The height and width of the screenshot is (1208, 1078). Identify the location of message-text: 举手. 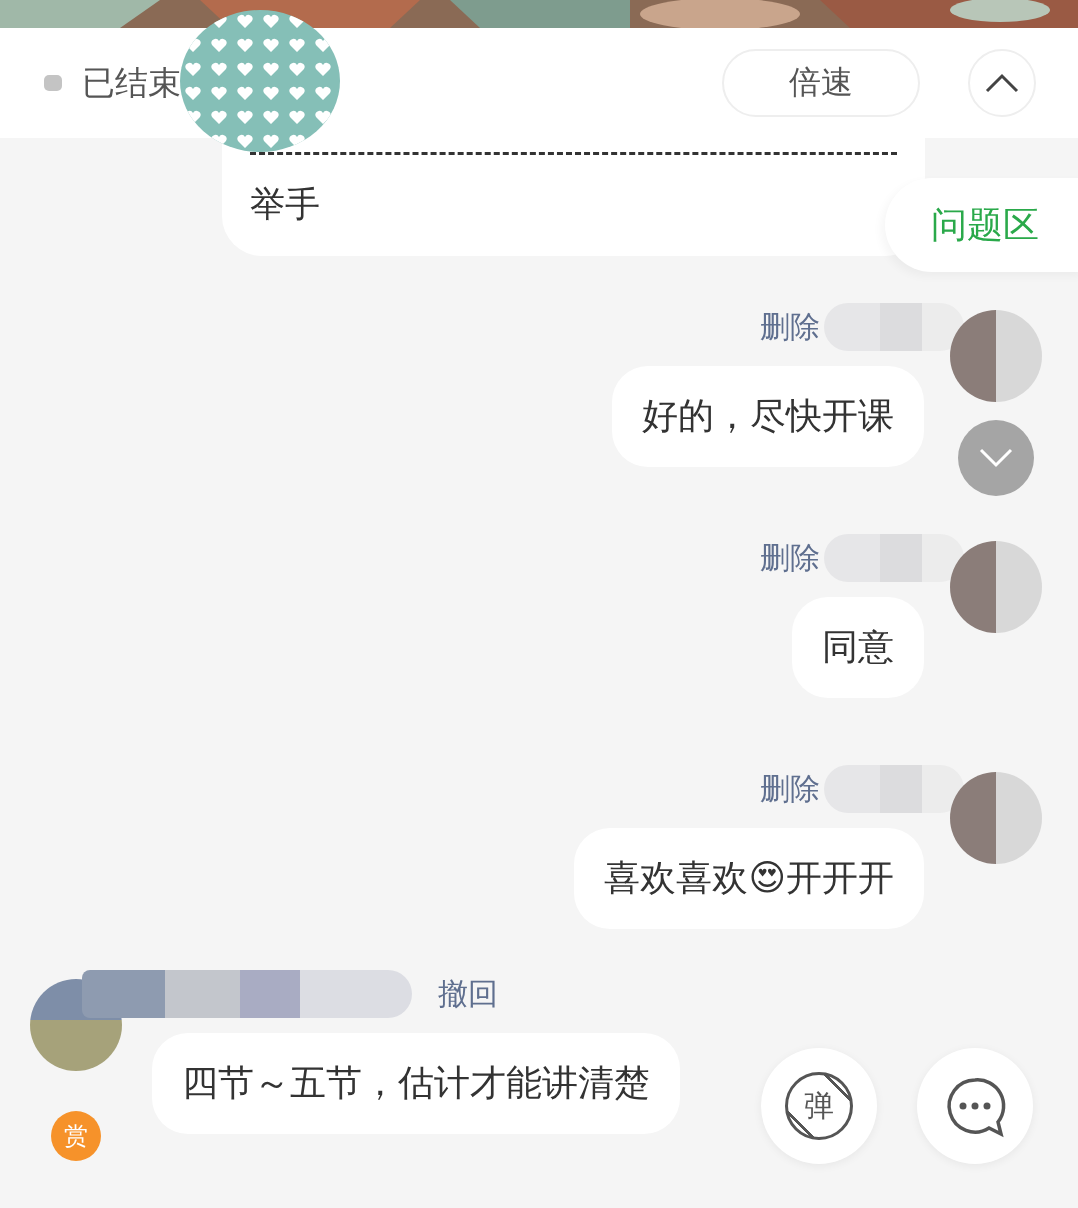
(285, 204).